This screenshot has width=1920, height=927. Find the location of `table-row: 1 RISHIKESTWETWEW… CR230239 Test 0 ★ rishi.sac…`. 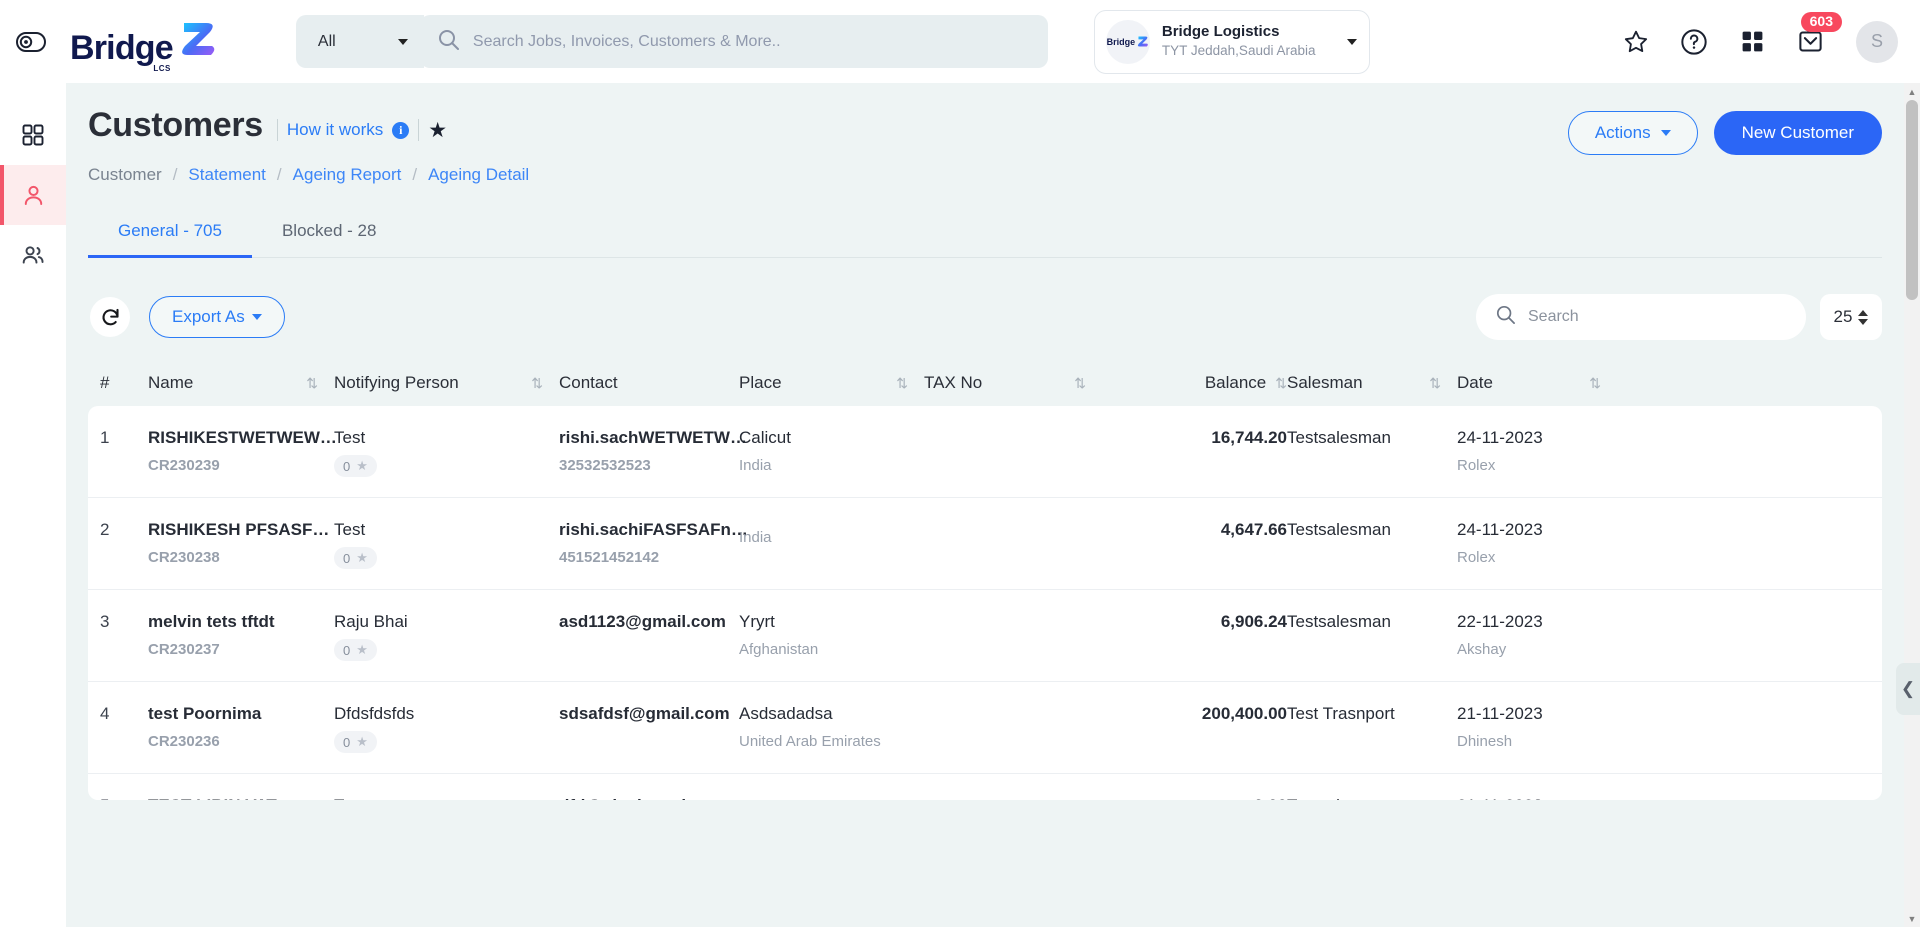

table-row: 1 RISHIKESTWETWEW… CR230239 Test 0 ★ rishi.sac… is located at coordinates (985, 452).